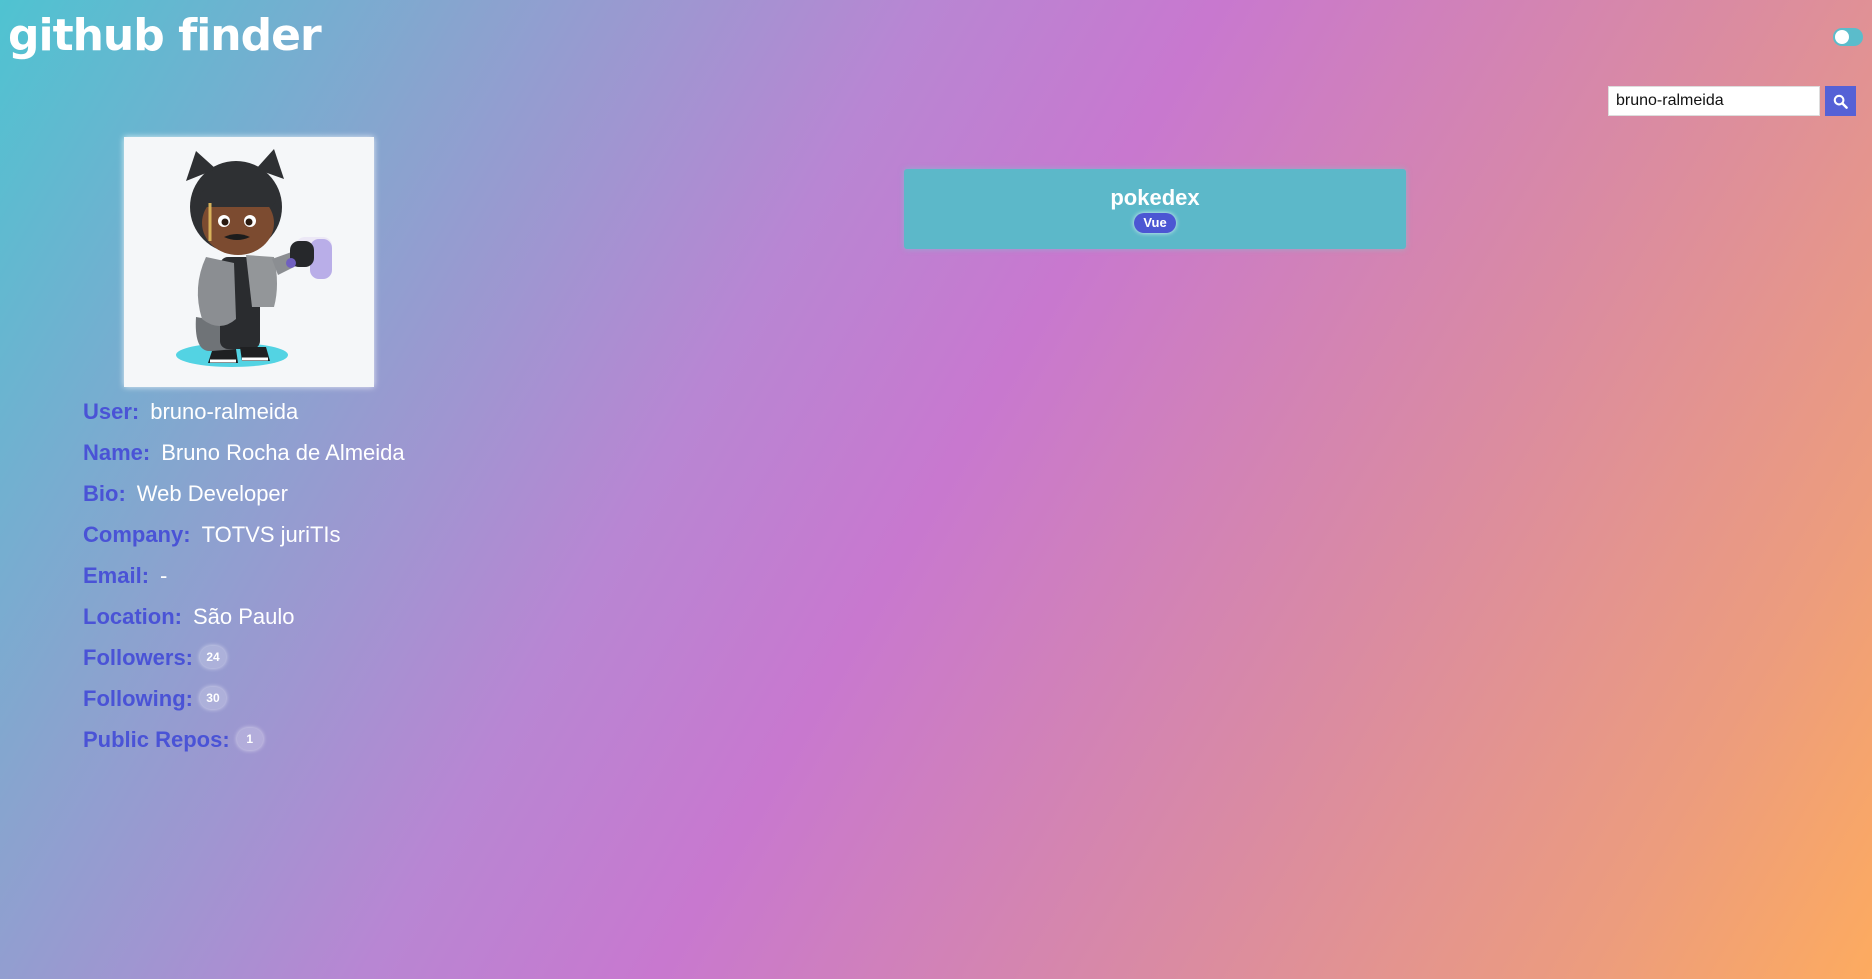  I want to click on field-label: Email:, so click(116, 575).